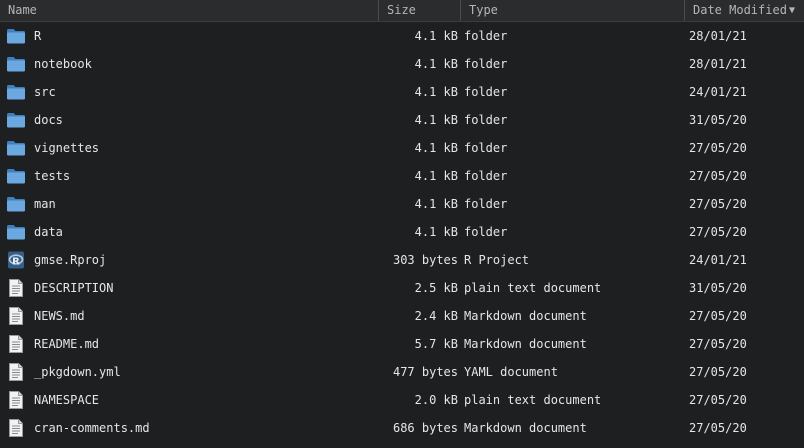 This screenshot has width=804, height=448. What do you see at coordinates (436, 288) in the screenshot?
I see `file-size: 2.5 kB` at bounding box center [436, 288].